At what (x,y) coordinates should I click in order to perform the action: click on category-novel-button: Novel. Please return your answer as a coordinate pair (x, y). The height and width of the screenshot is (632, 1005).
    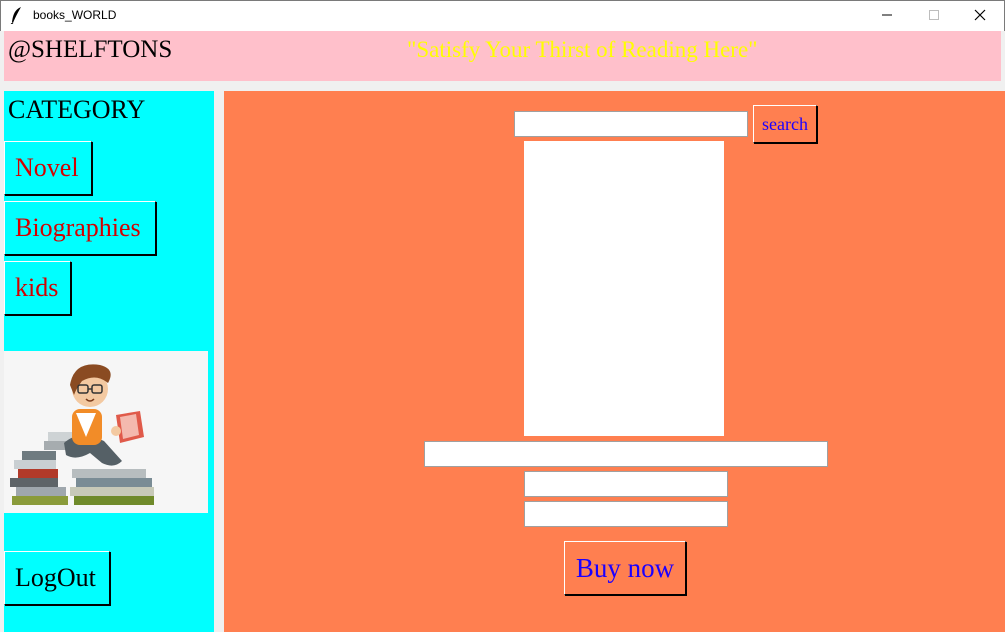
    Looking at the image, I should click on (48, 168).